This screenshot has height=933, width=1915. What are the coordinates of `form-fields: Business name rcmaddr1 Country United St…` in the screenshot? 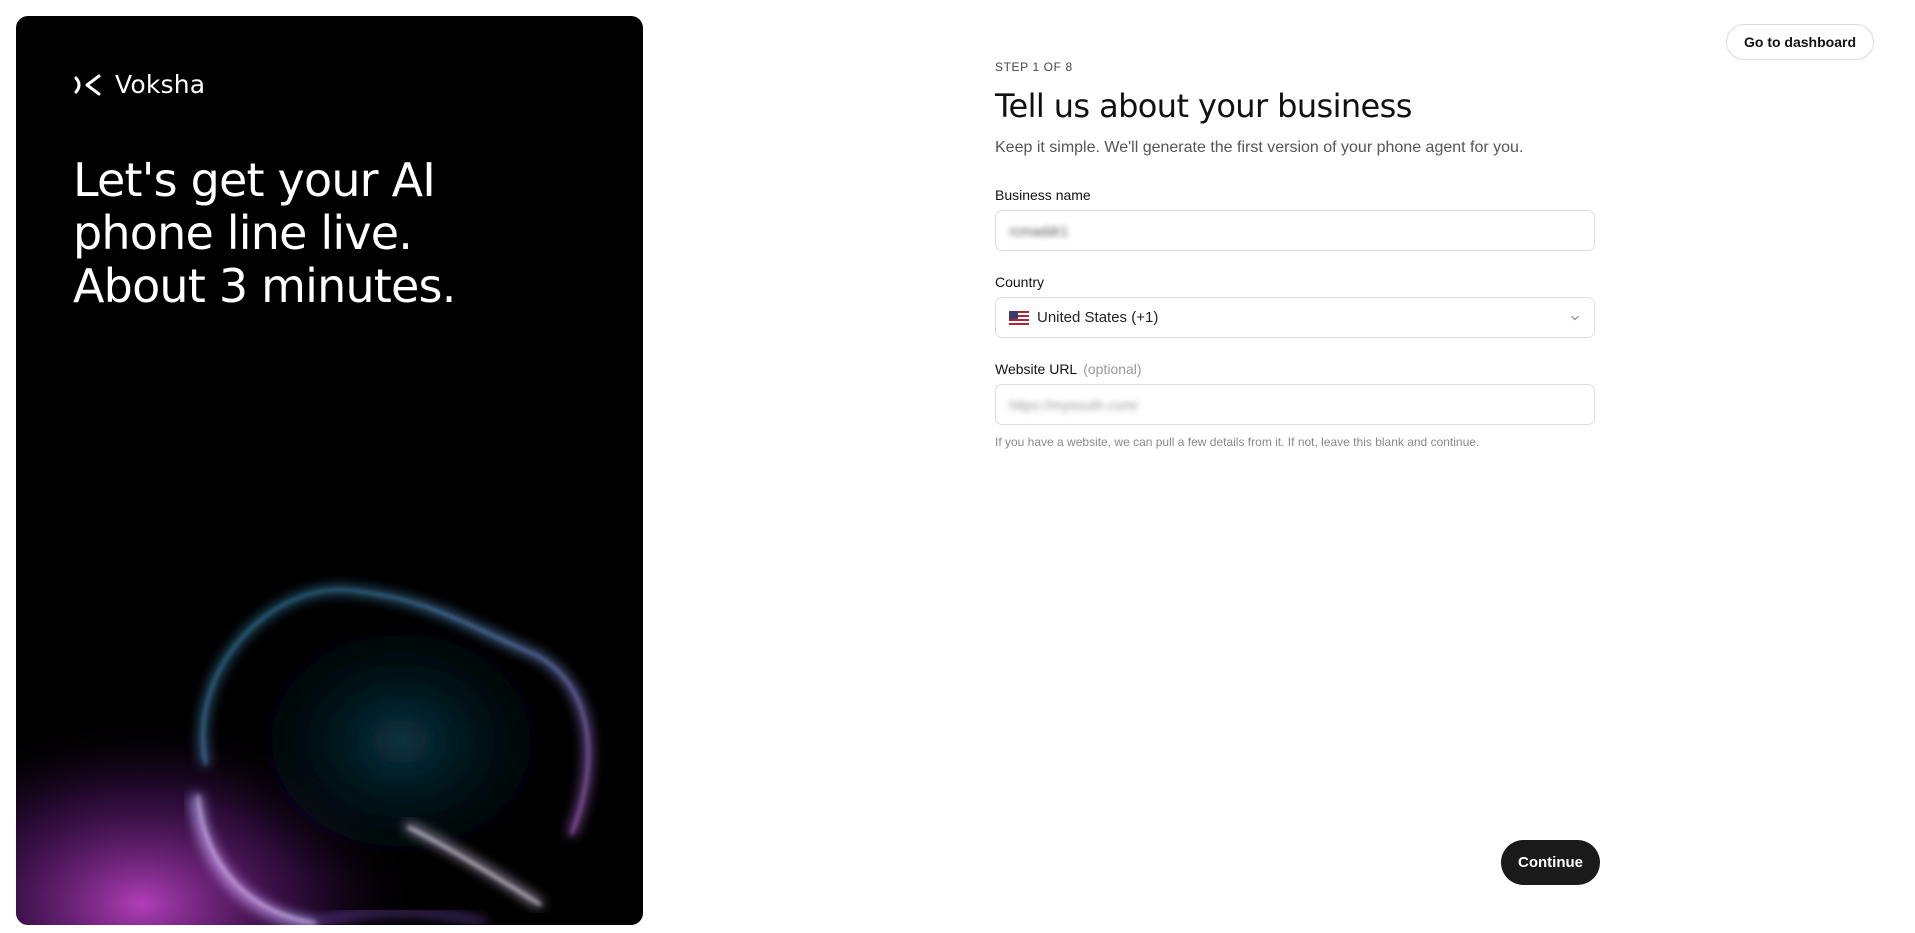 It's located at (1295, 318).